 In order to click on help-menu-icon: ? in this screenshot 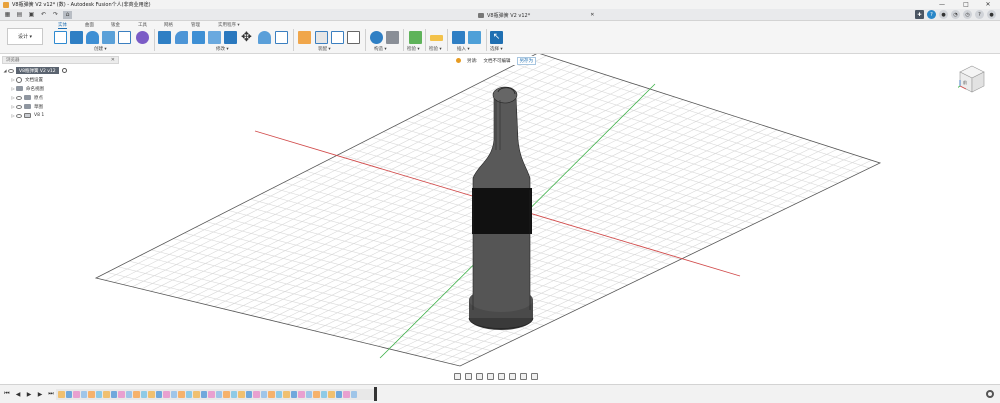, I will do `click(979, 14)`.